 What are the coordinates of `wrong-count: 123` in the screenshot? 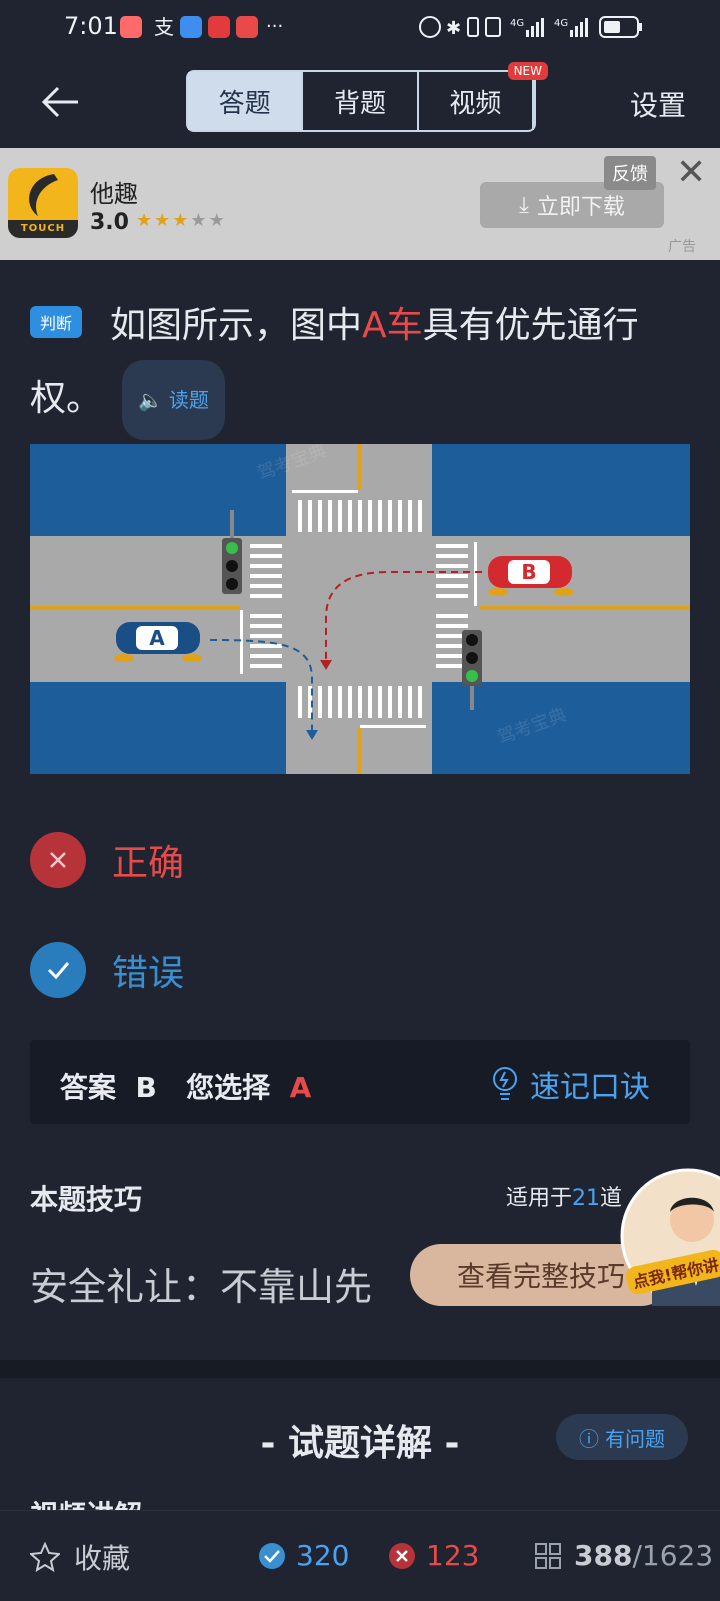 It's located at (433, 1555).